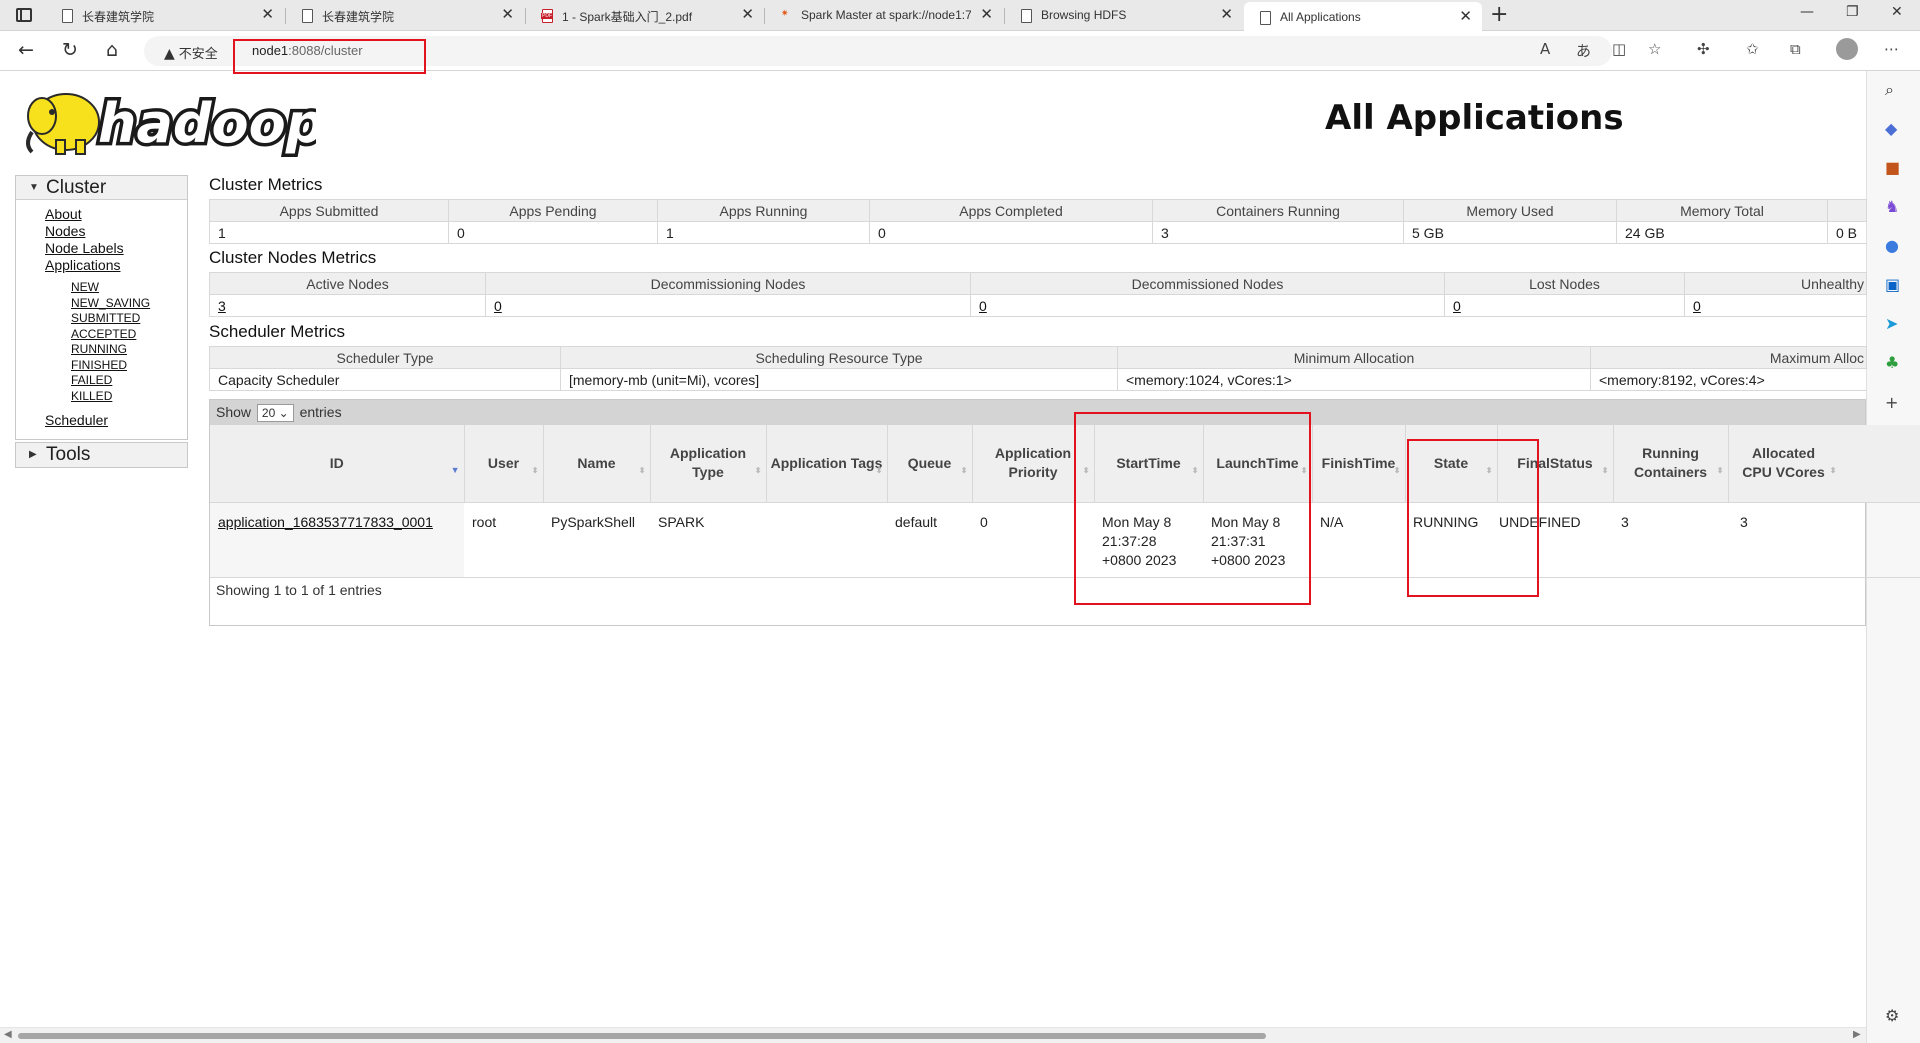 This screenshot has height=1043, width=1920. I want to click on favorites-list-icon: ✩, so click(1752, 49).